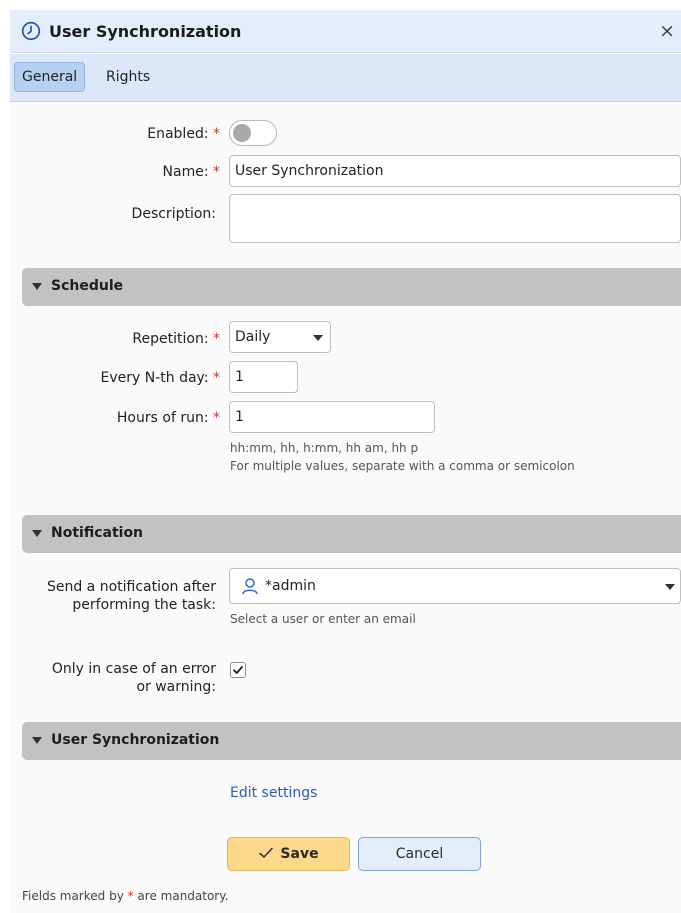 The image size is (681, 913). What do you see at coordinates (351, 287) in the screenshot?
I see `schedule-section-header: Schedule` at bounding box center [351, 287].